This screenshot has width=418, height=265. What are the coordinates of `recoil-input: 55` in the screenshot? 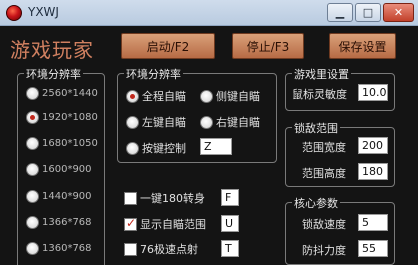 It's located at (373, 248).